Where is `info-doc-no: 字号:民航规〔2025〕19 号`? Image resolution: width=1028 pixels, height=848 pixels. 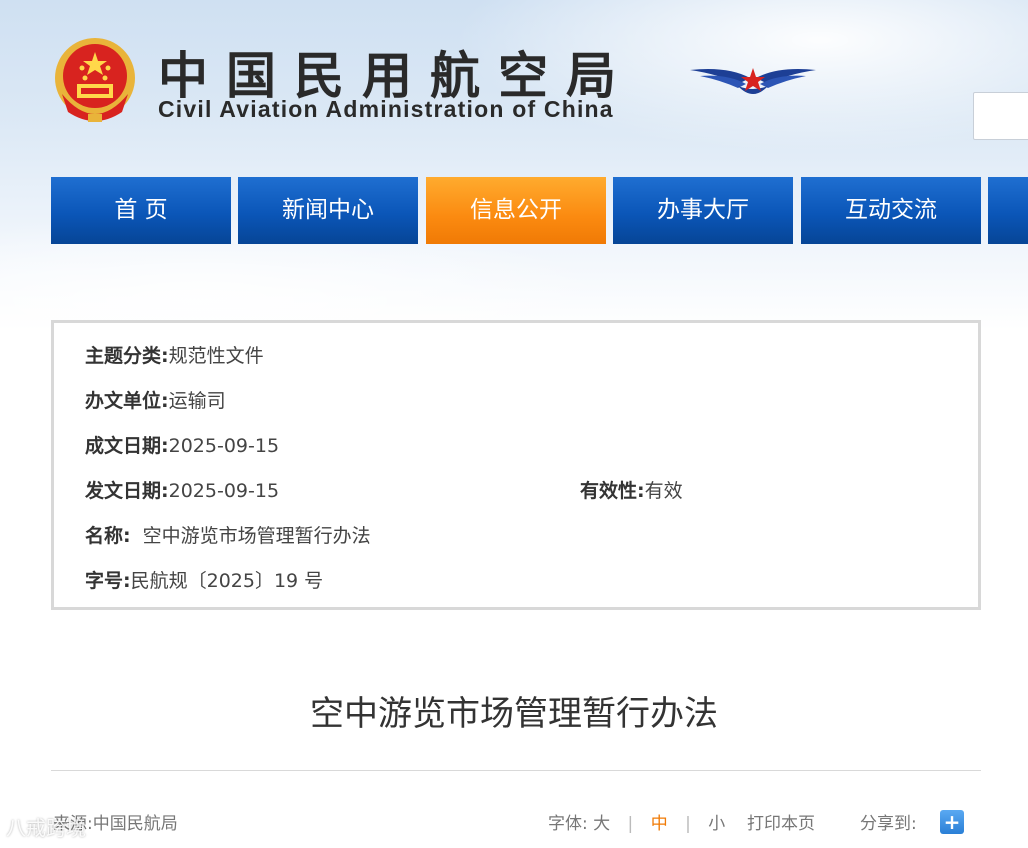
info-doc-no: 字号:民航规〔2025〕19 号 is located at coordinates (204, 579).